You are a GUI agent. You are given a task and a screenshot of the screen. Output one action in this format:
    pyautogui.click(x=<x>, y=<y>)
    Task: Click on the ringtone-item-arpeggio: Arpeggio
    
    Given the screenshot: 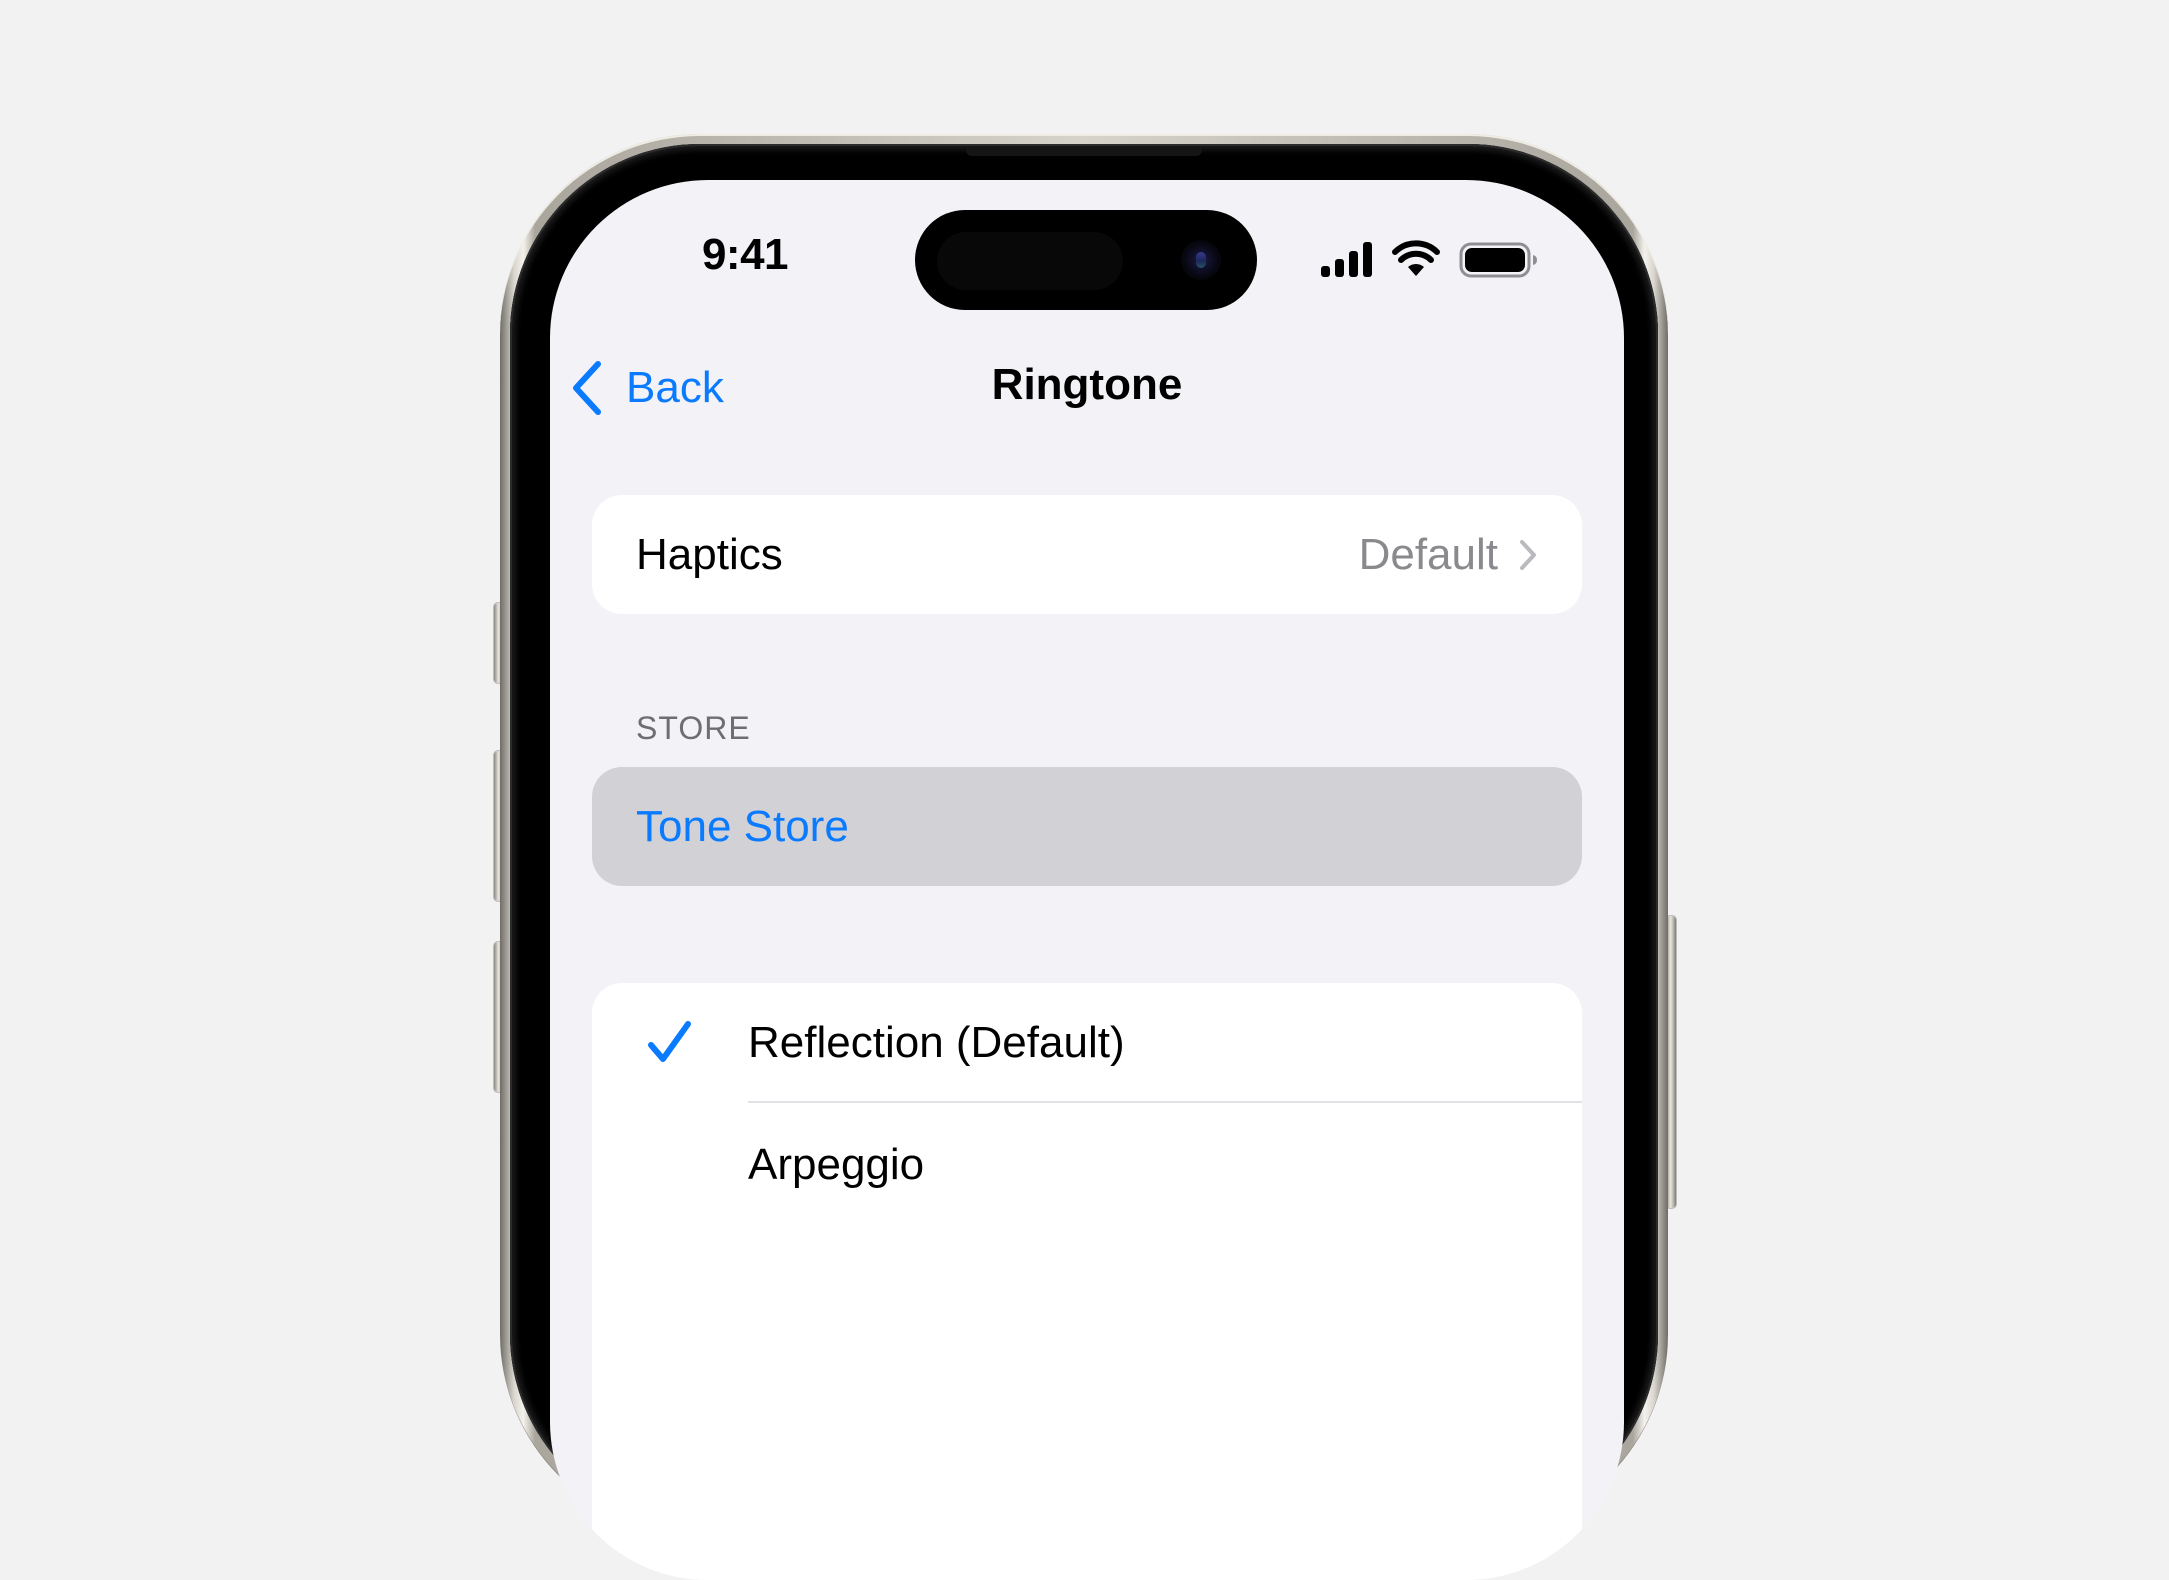 What is the action you would take?
    pyautogui.click(x=1087, y=1165)
    